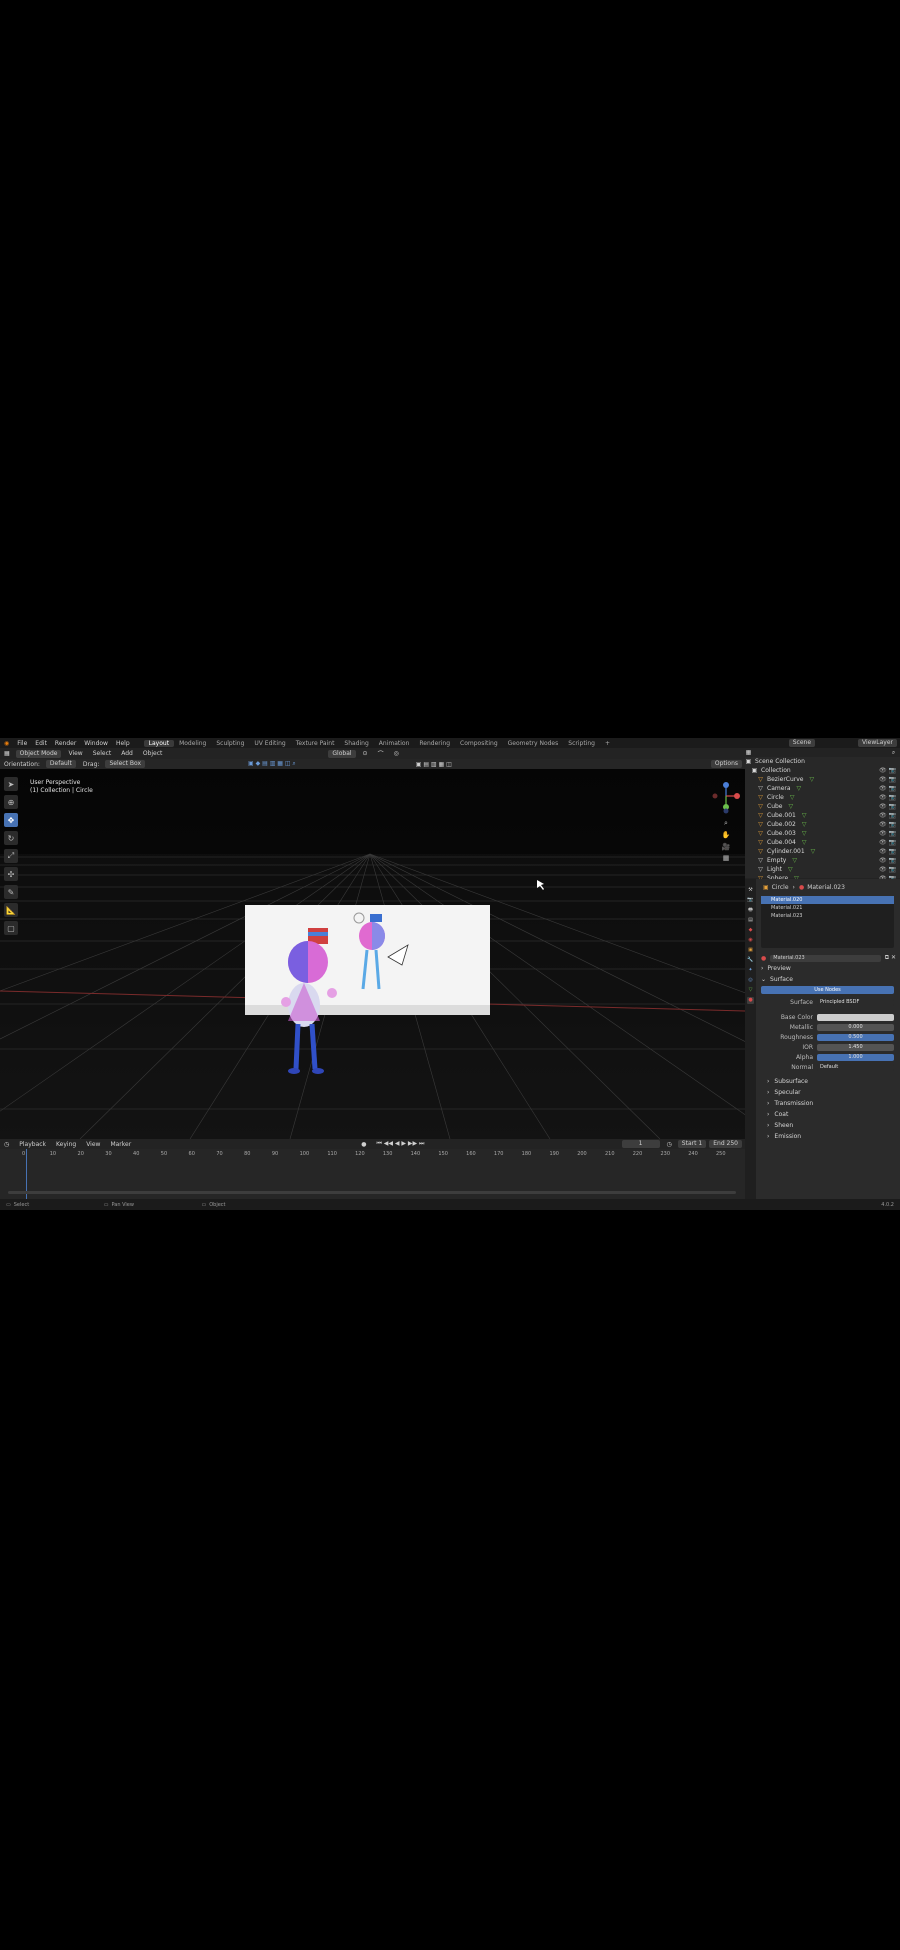  Describe the element at coordinates (877, 743) in the screenshot. I see `viewlayer-selector: ViewLayer` at that location.